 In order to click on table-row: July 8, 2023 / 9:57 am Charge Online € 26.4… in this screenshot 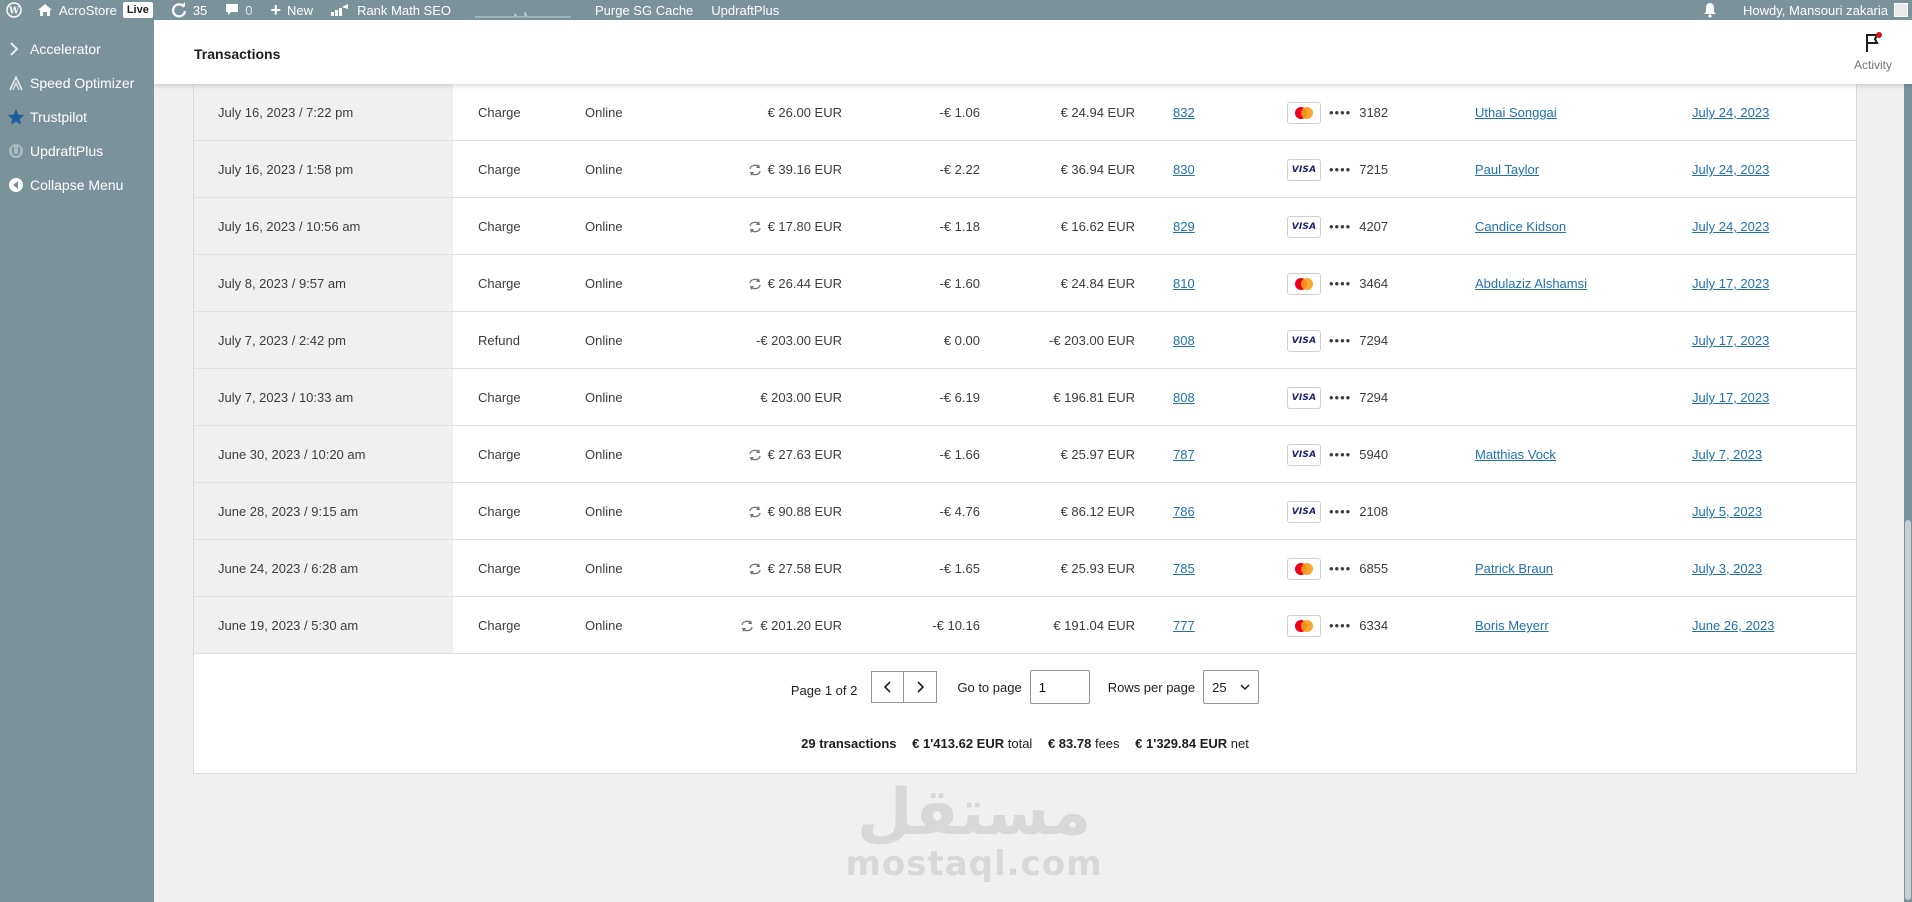, I will do `click(1025, 283)`.